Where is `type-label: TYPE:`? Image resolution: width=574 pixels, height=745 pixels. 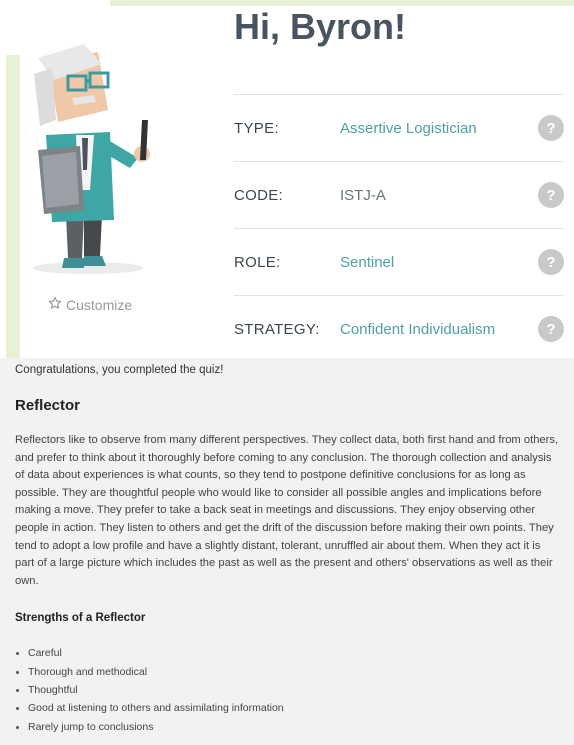
type-label: TYPE: is located at coordinates (256, 128).